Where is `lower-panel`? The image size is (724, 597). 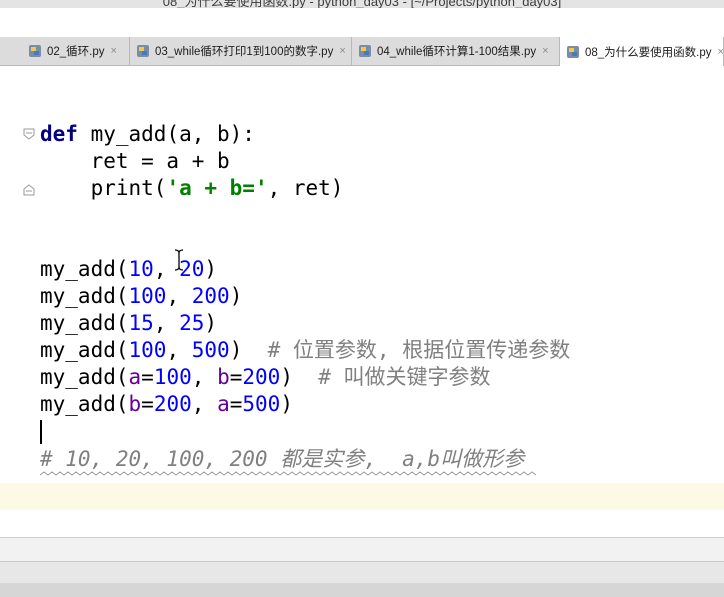 lower-panel is located at coordinates (362, 549).